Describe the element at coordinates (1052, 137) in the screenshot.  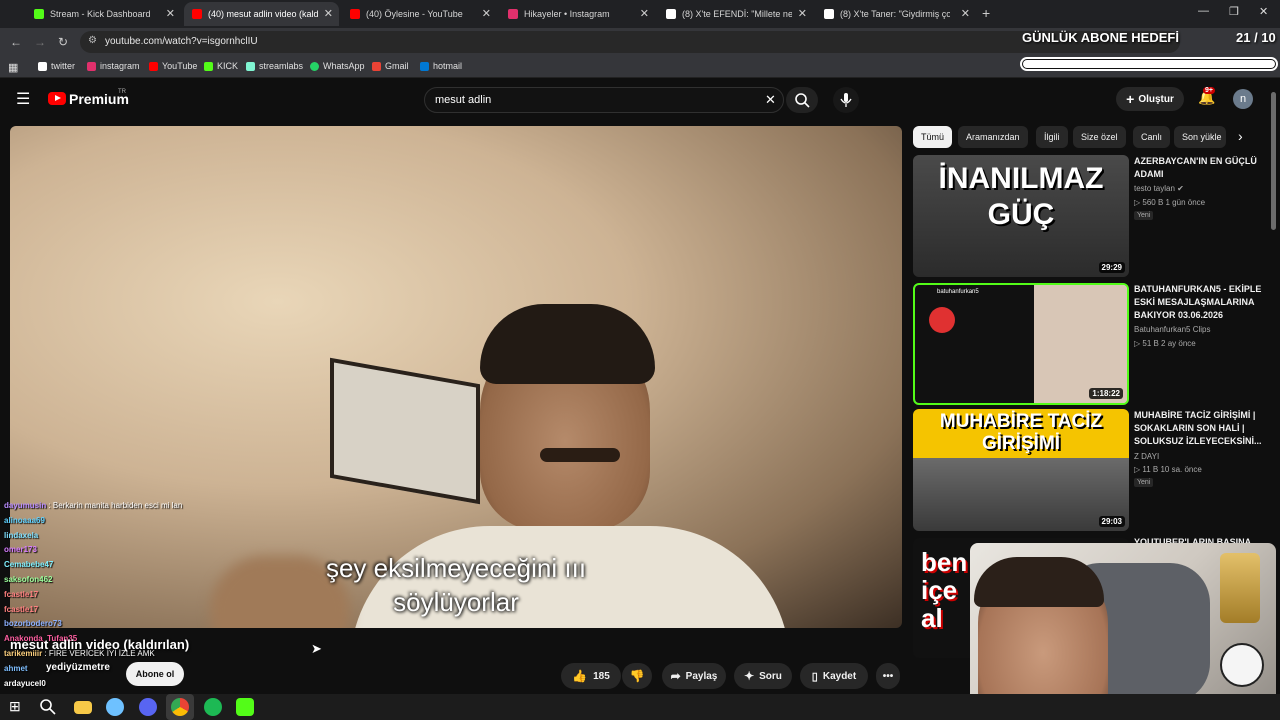
I see `chip-related: İlgili` at that location.